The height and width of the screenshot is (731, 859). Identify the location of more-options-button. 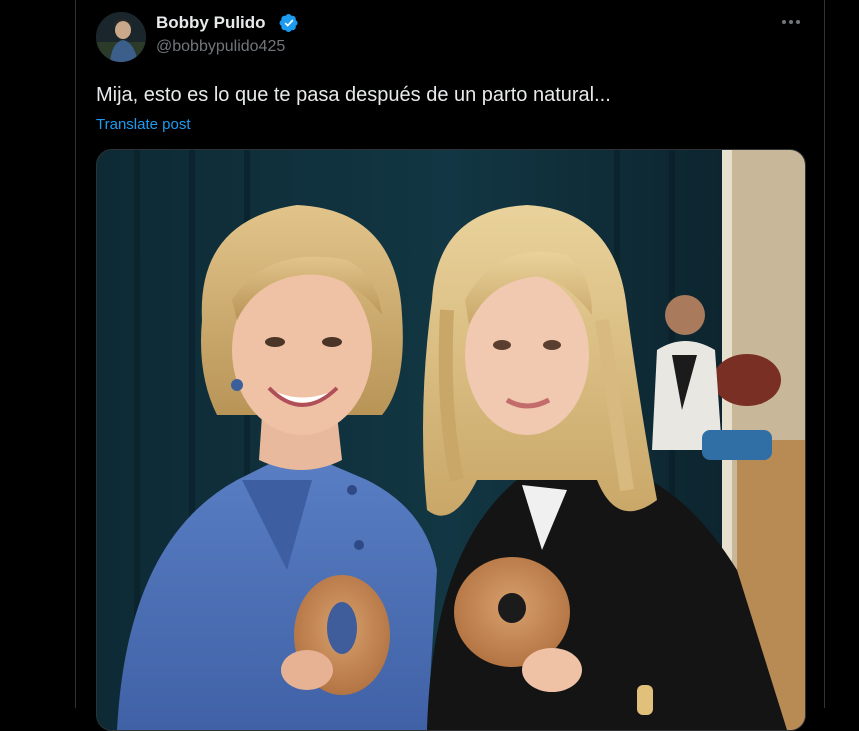
(791, 23).